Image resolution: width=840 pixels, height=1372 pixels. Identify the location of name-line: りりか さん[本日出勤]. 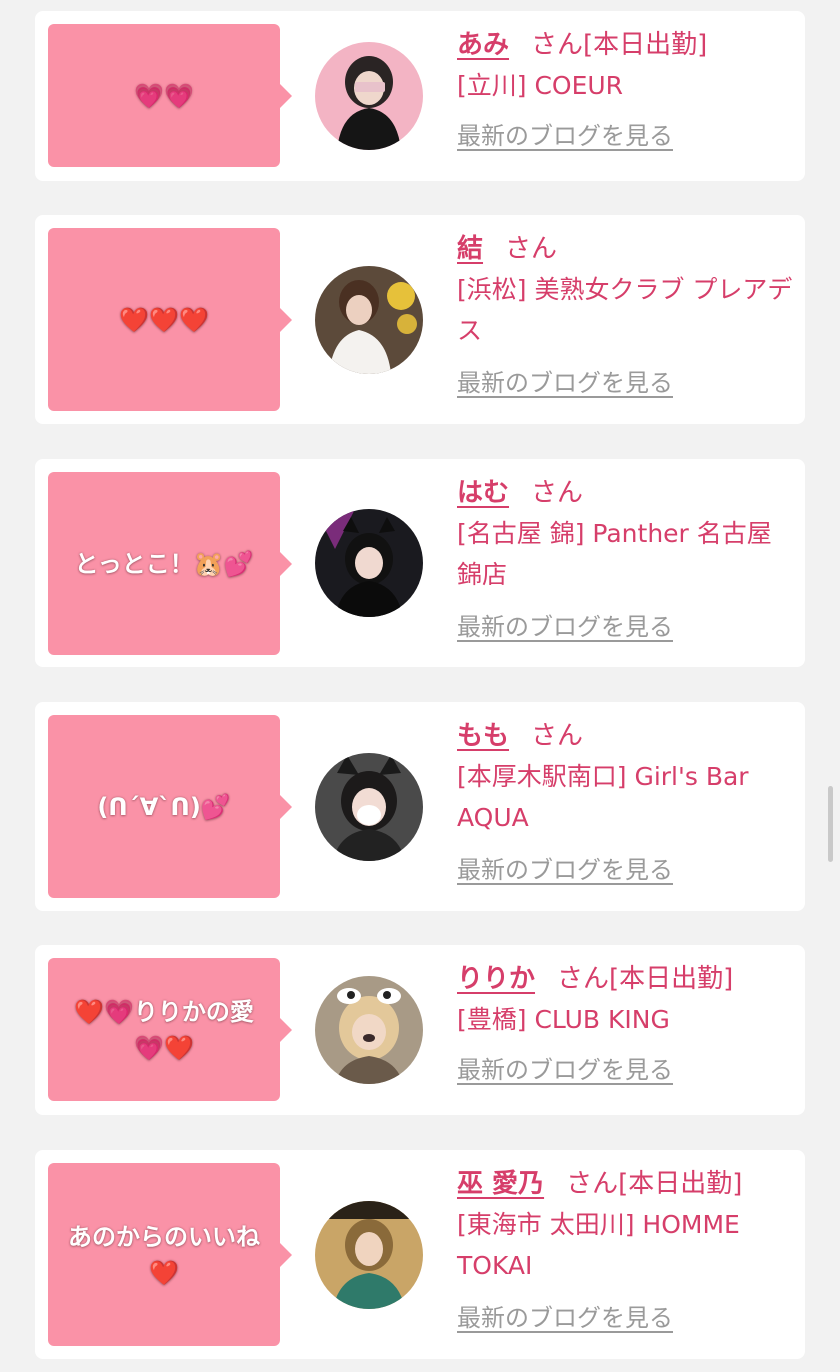
(625, 979).